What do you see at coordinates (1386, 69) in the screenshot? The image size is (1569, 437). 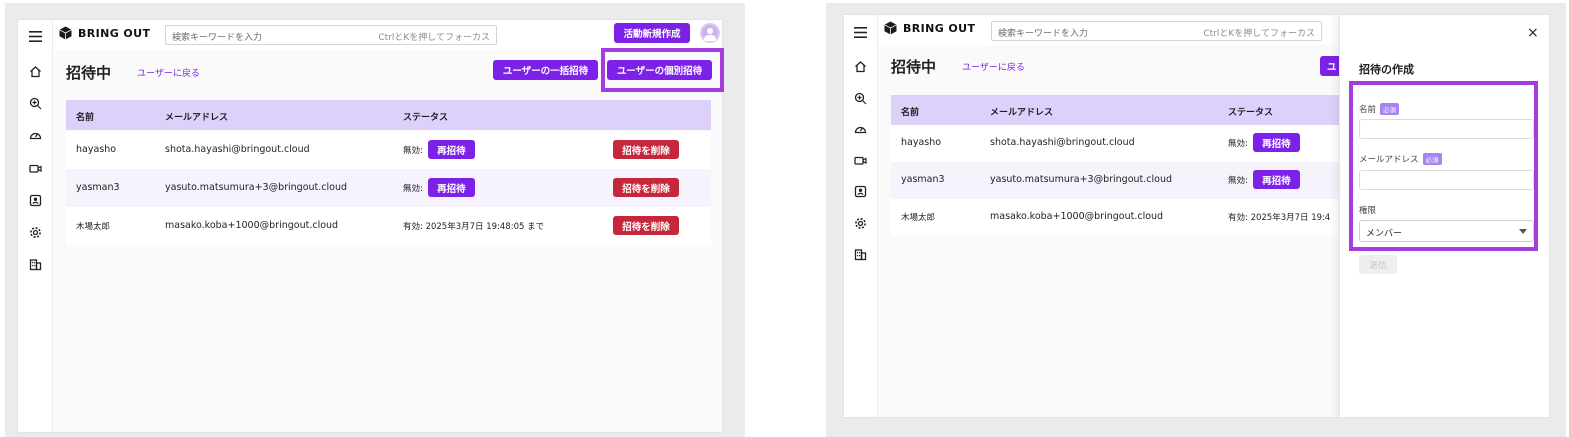 I see `drawer-title: 招待の作成` at bounding box center [1386, 69].